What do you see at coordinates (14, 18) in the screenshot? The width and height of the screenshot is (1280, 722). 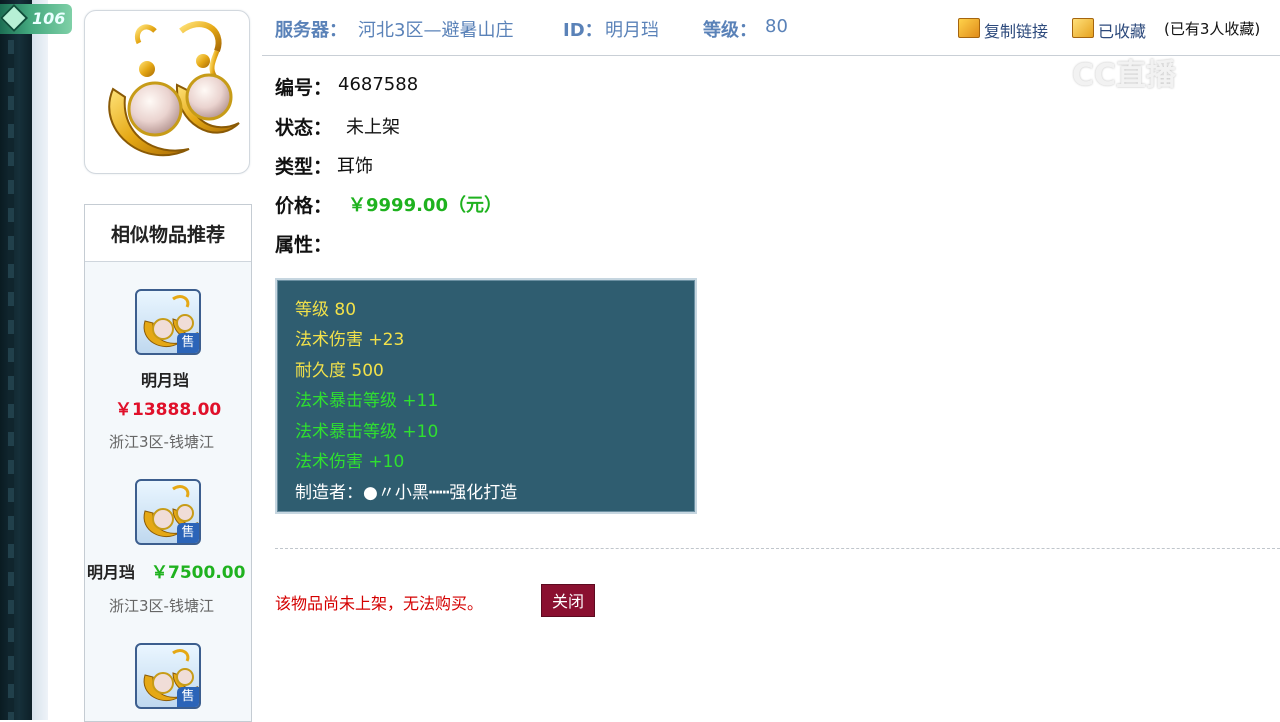 I see `diamond-icon` at bounding box center [14, 18].